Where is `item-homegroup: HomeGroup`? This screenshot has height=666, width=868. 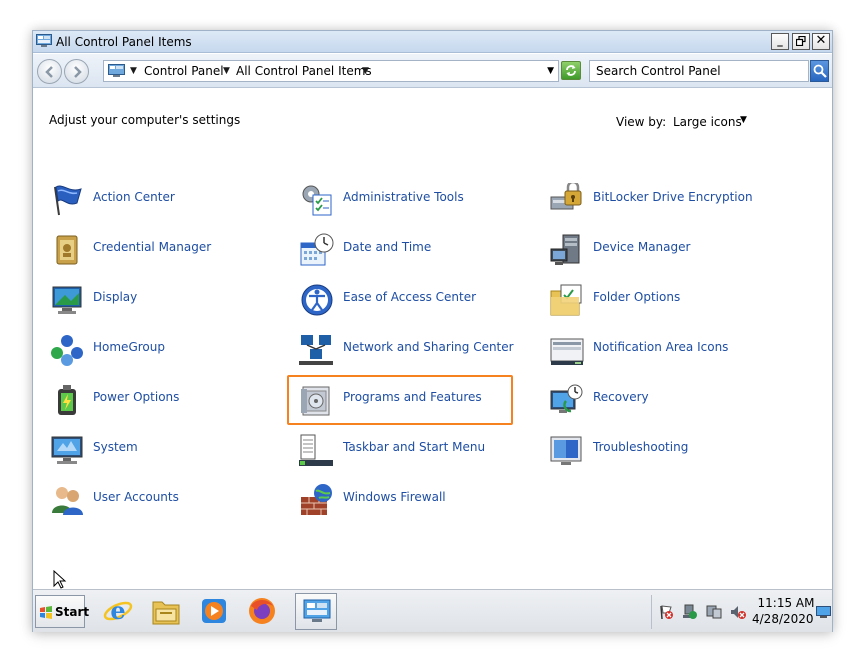 item-homegroup: HomeGroup is located at coordinates (149, 349).